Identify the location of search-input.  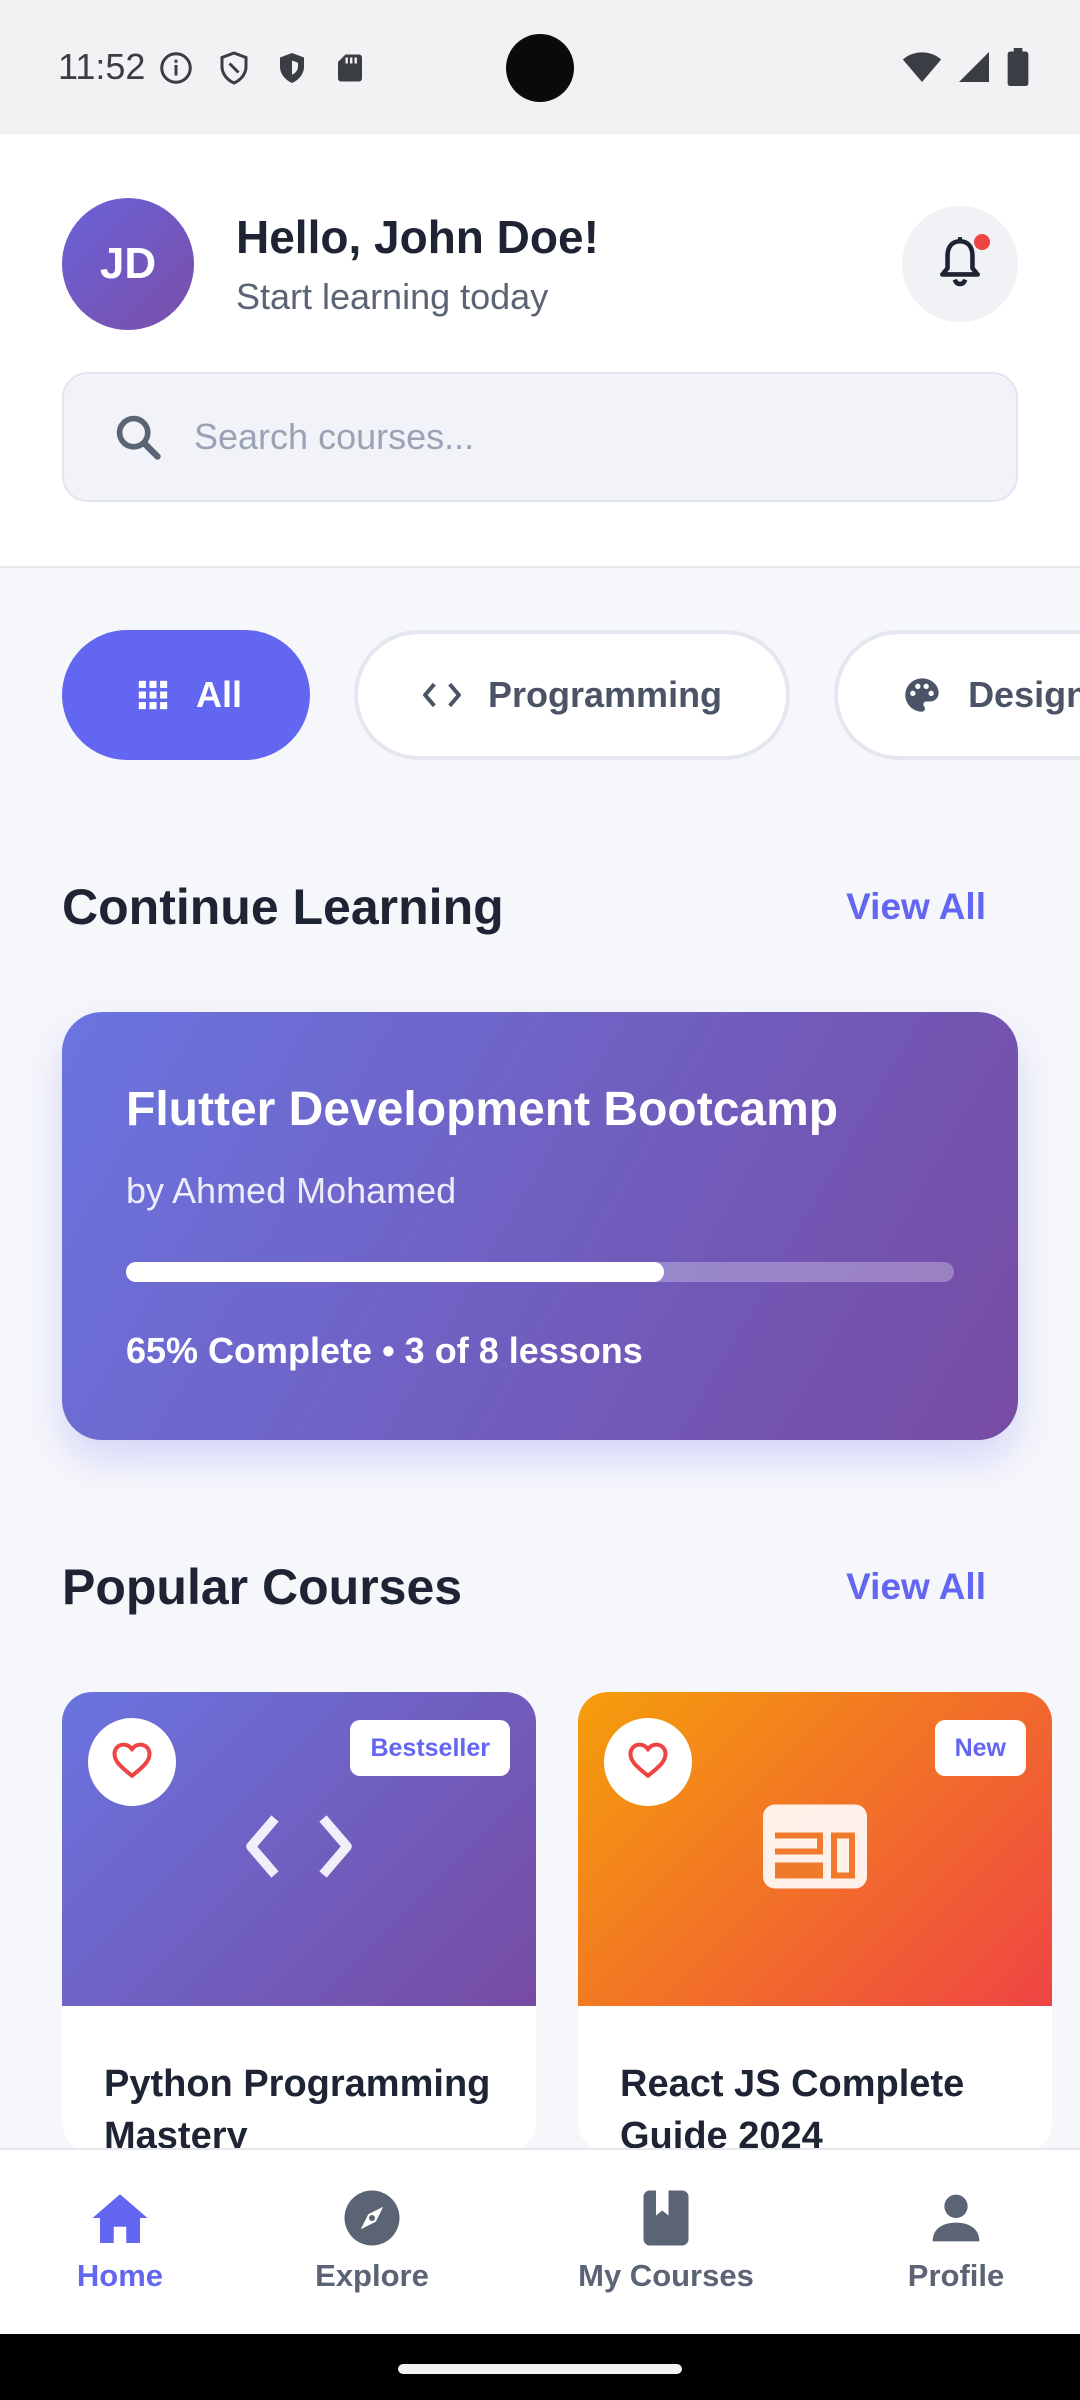
(584, 437).